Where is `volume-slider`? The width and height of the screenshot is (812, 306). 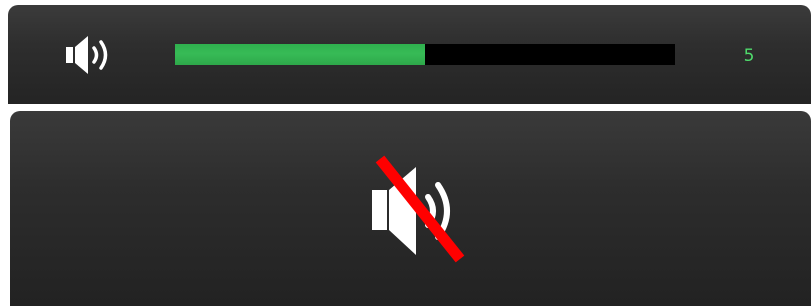
volume-slider is located at coordinates (425, 54).